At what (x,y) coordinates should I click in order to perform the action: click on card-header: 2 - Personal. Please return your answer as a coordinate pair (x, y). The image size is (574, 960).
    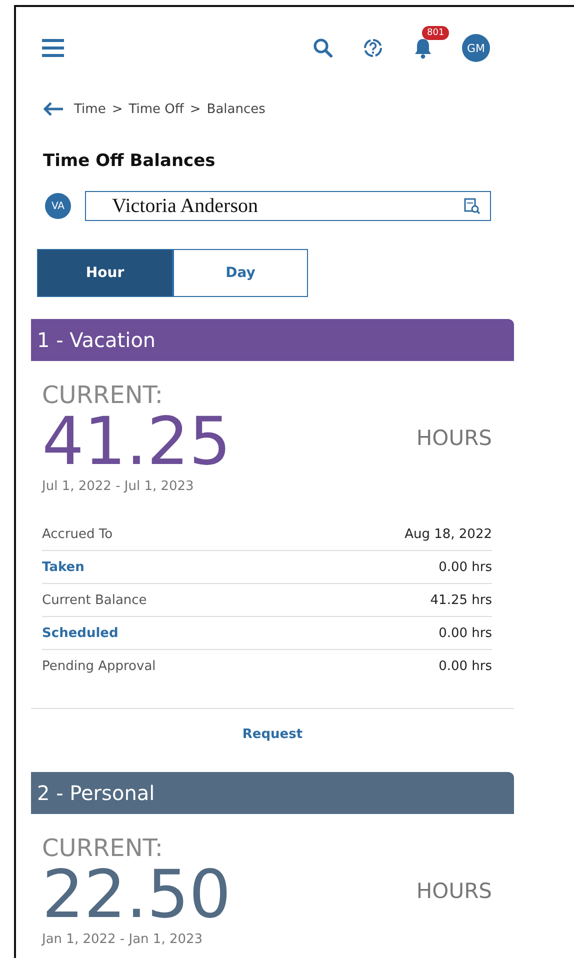
    Looking at the image, I should click on (272, 793).